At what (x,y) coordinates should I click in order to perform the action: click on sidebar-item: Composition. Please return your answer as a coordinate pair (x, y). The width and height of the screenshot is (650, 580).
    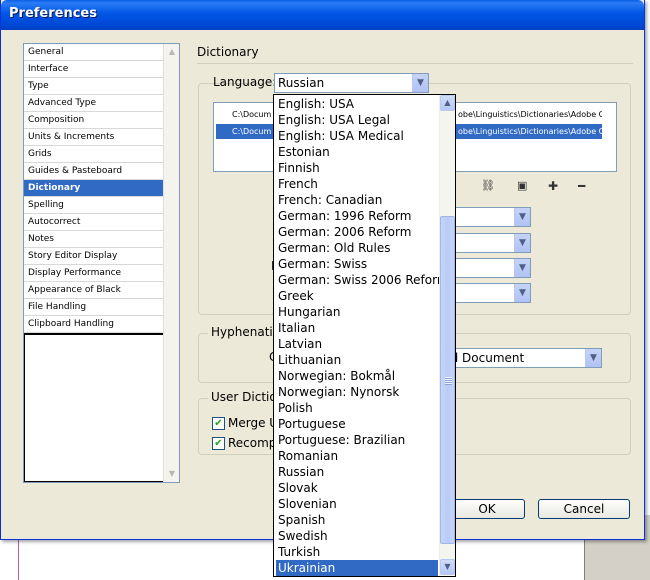
    Looking at the image, I should click on (94, 120).